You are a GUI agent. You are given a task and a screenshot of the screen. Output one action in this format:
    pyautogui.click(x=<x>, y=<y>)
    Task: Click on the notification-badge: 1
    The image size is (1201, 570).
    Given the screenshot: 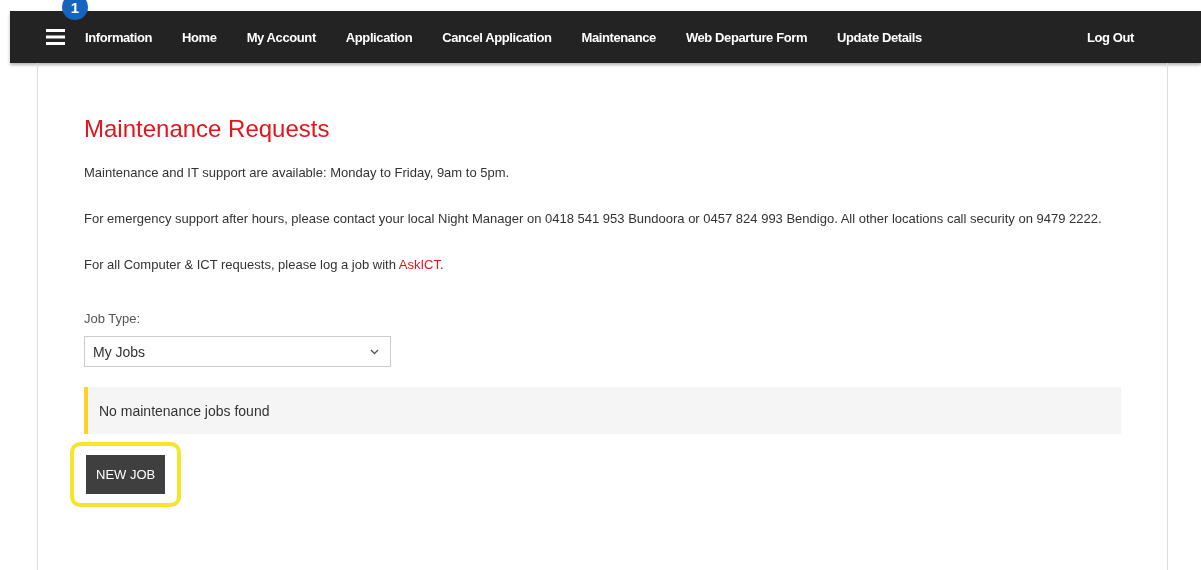 What is the action you would take?
    pyautogui.click(x=75, y=10)
    